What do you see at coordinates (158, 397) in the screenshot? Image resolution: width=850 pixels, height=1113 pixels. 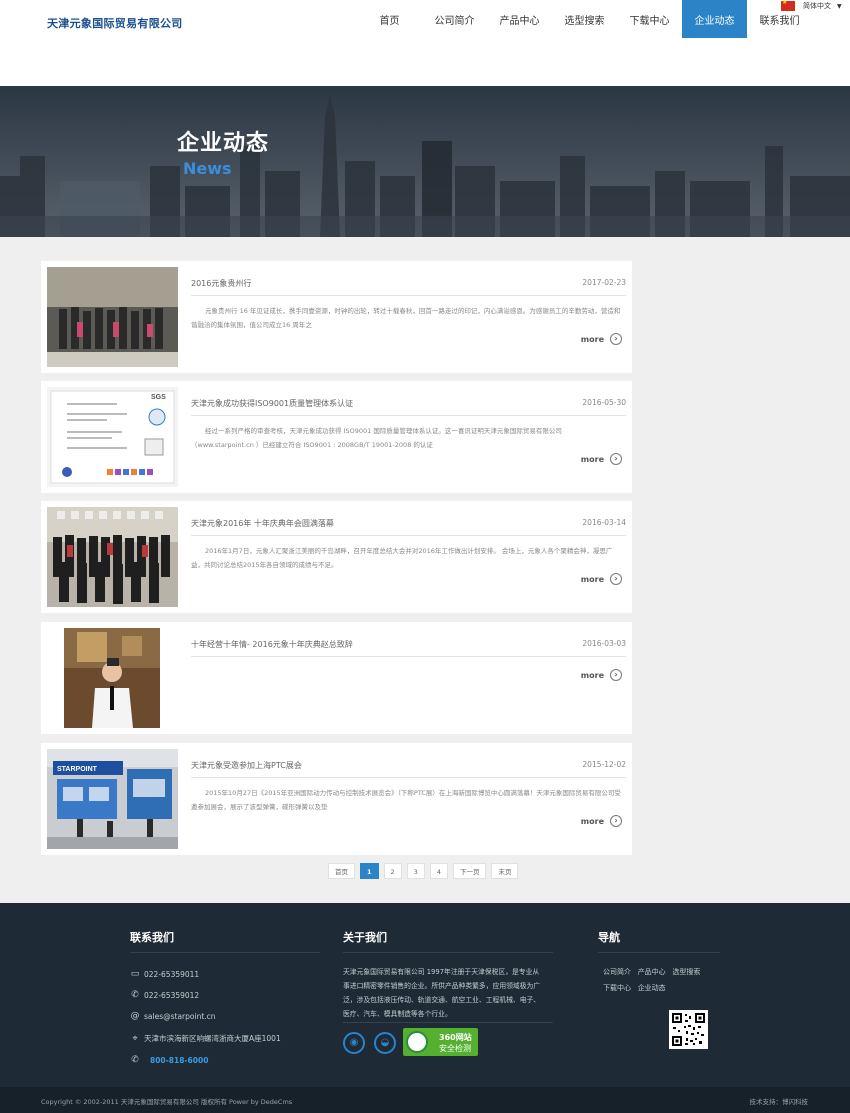 I see `svg-text: SGS` at bounding box center [158, 397].